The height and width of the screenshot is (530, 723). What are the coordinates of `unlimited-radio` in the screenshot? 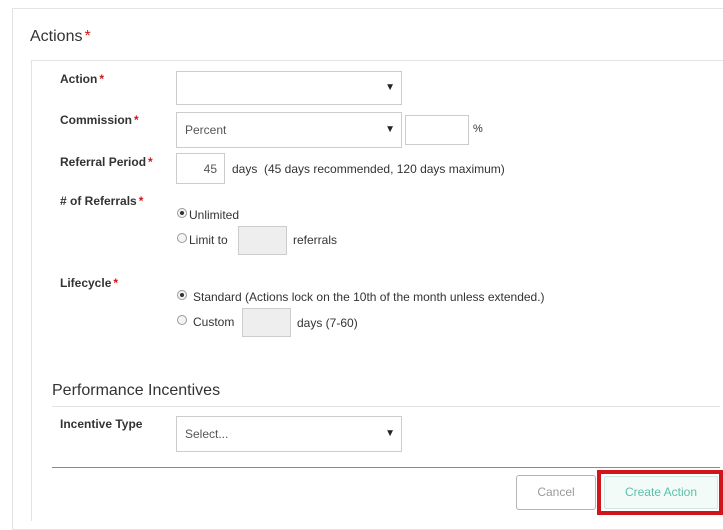 It's located at (182, 213).